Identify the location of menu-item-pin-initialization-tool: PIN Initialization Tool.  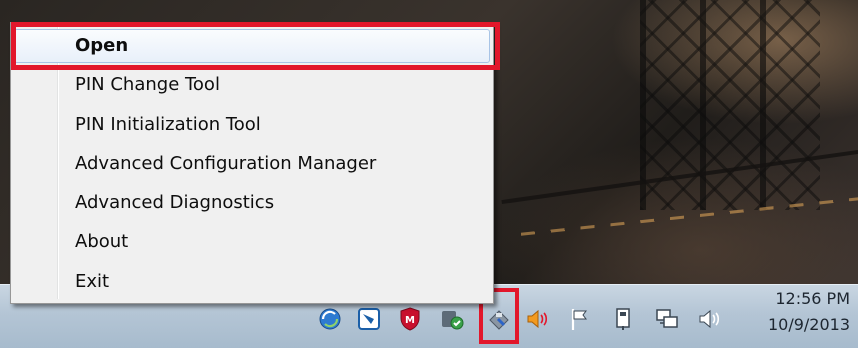
(251, 125).